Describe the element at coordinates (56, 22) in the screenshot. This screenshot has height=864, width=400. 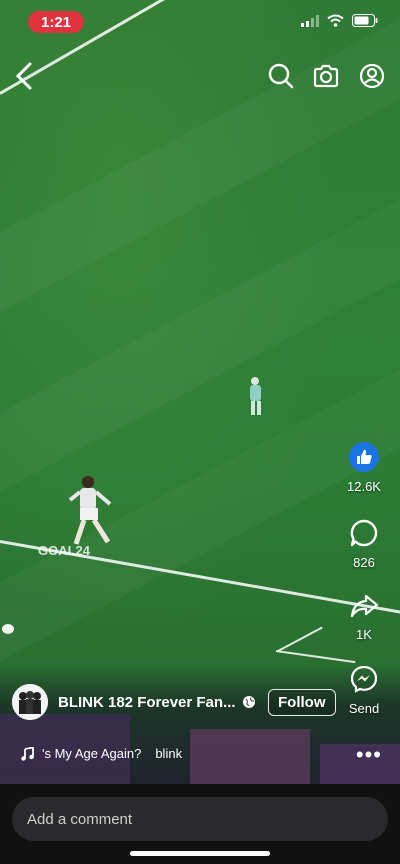
I see `status-time: 1:21` at that location.